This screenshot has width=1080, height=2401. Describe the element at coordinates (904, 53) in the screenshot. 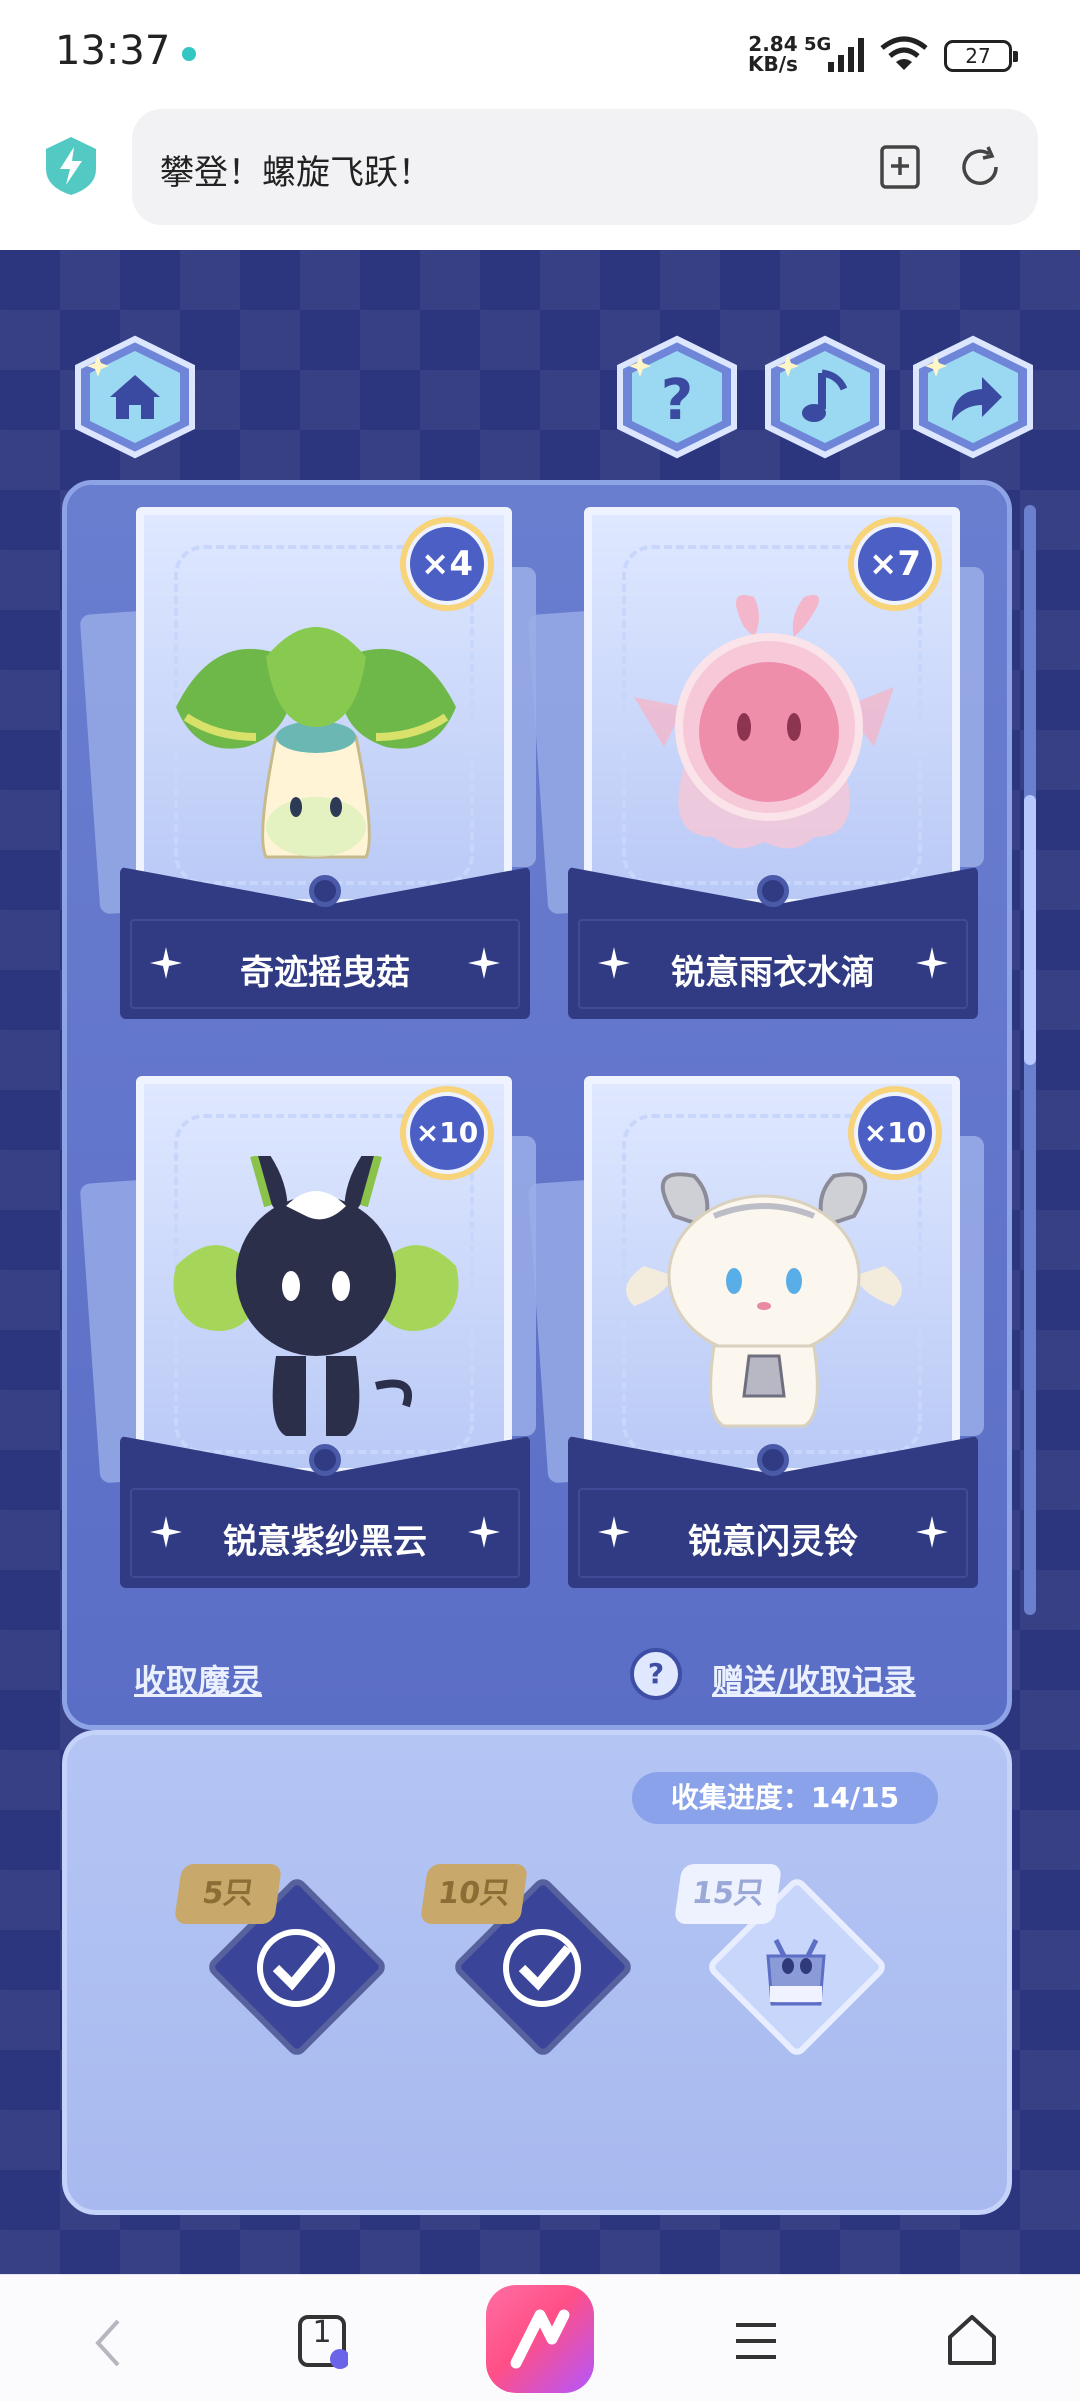

I see `wifi-icon` at that location.